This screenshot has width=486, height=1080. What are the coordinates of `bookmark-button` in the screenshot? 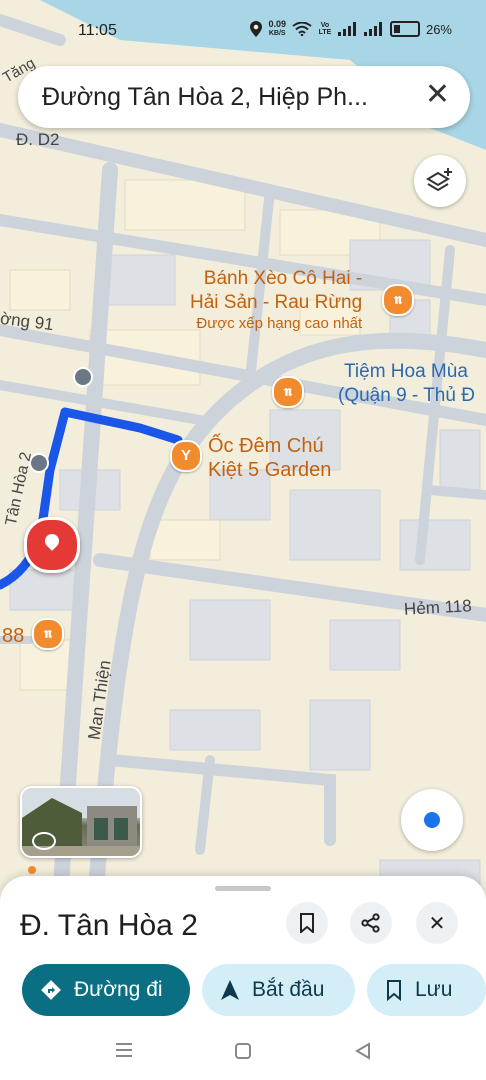 It's located at (307, 923).